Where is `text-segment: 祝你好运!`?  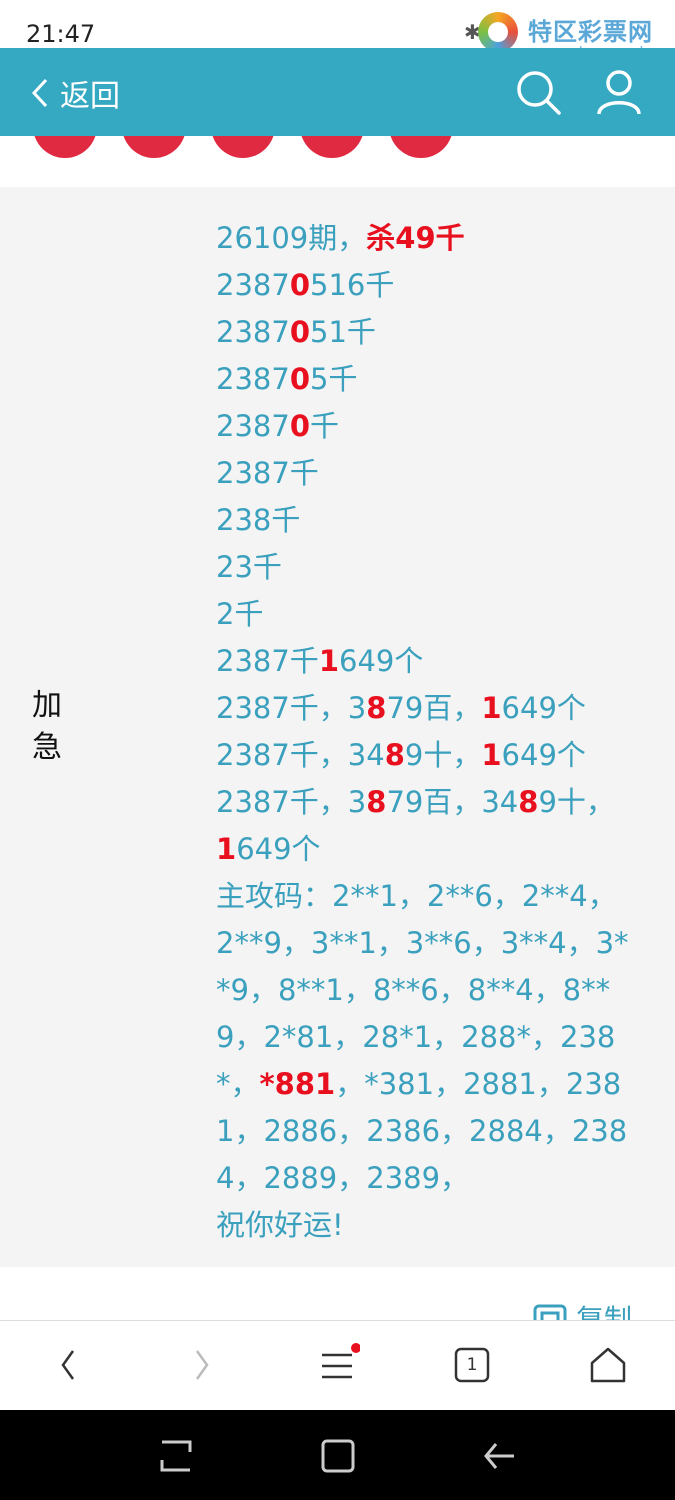
text-segment: 祝你好运! is located at coordinates (280, 1225).